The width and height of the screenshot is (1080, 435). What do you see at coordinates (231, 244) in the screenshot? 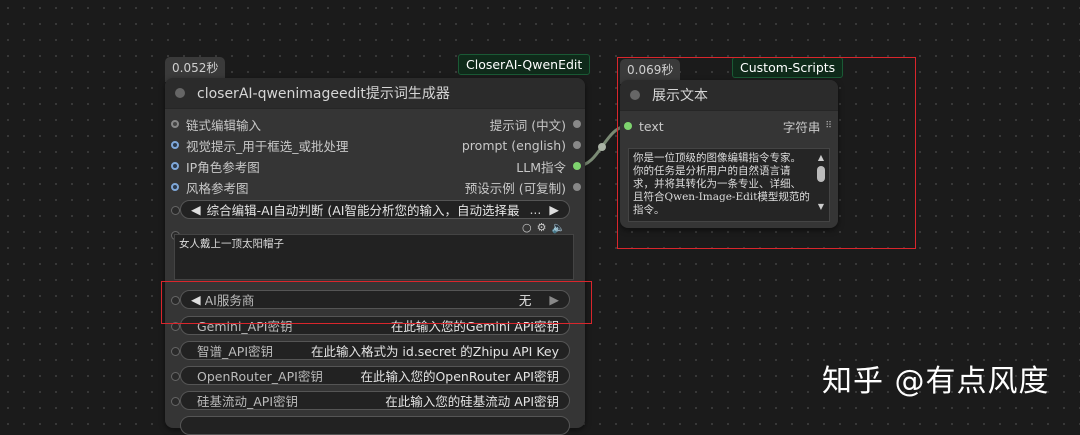
I see `prompt-text: 女人戴上一顶太阳帽子` at bounding box center [231, 244].